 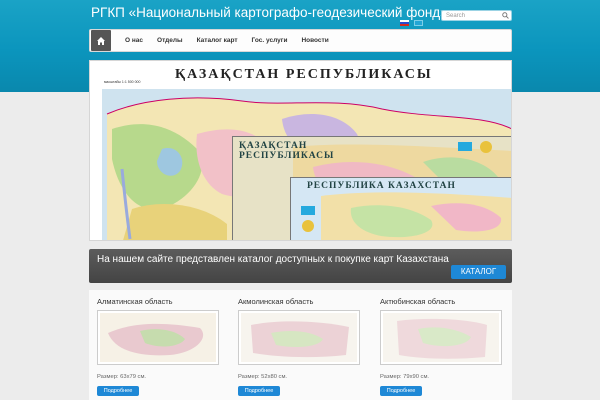 What do you see at coordinates (505, 15) in the screenshot?
I see `search-icon` at bounding box center [505, 15].